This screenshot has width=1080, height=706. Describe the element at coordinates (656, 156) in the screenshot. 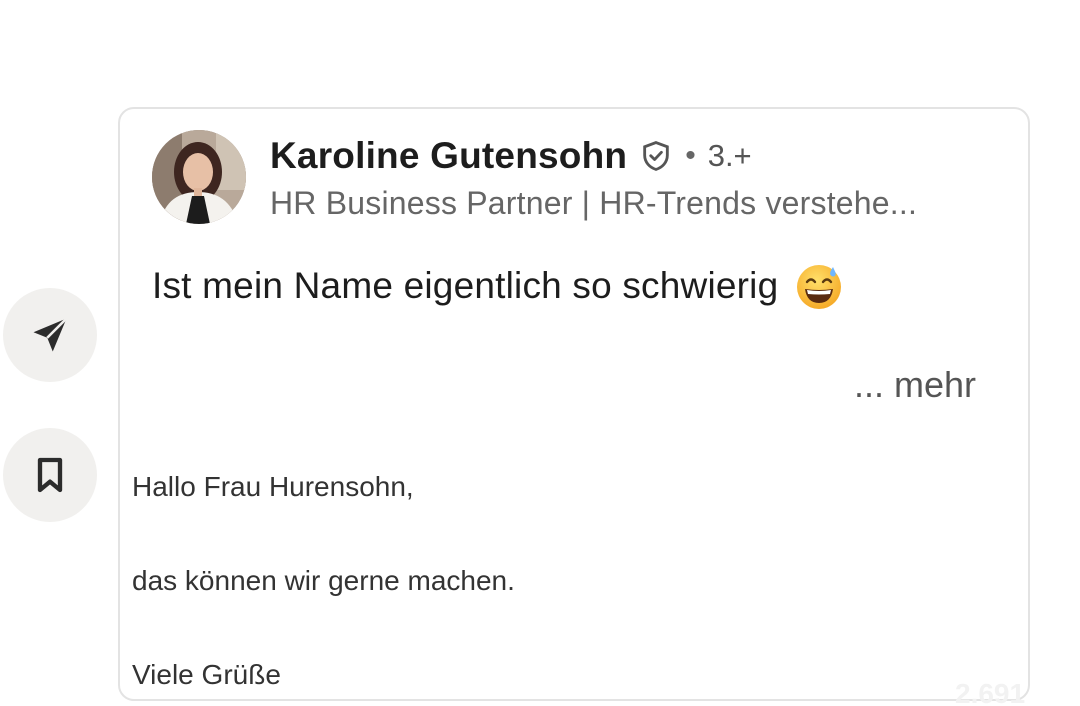

I see `shield-check-icon` at that location.